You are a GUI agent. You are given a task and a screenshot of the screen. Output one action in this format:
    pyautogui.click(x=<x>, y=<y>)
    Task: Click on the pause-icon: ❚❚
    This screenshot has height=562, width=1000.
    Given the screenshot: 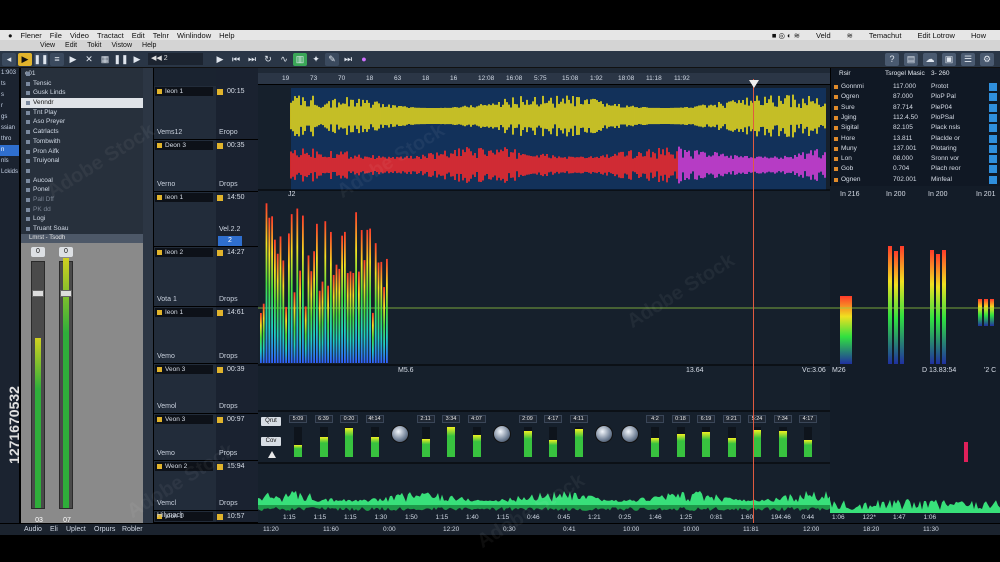 What is the action you would take?
    pyautogui.click(x=41, y=59)
    